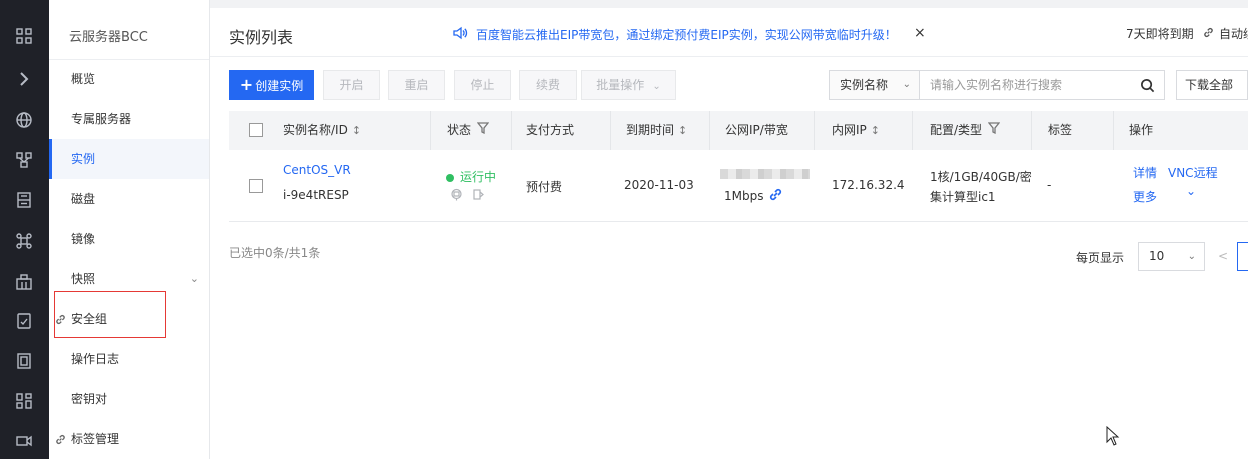  Describe the element at coordinates (83, 79) in the screenshot. I see `sidebar-item-label: 概览` at that location.